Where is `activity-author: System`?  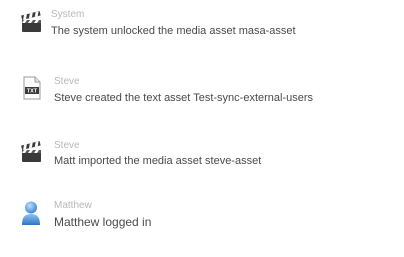 activity-author: System is located at coordinates (68, 14).